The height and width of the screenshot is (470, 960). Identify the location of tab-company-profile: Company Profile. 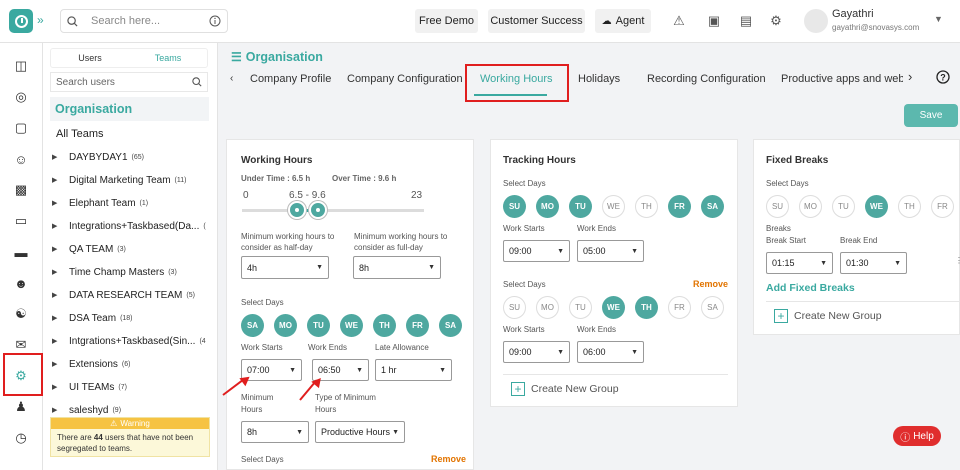
(290, 79).